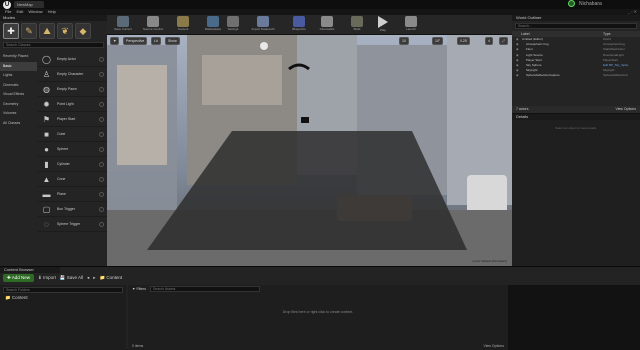  Describe the element at coordinates (49, 277) in the screenshot. I see `import-label: Import` at that location.